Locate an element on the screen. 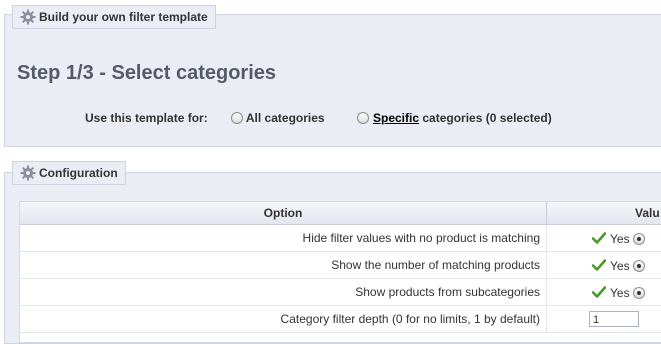 This screenshot has width=661, height=344. configuration-legend: Configuration is located at coordinates (69, 173).